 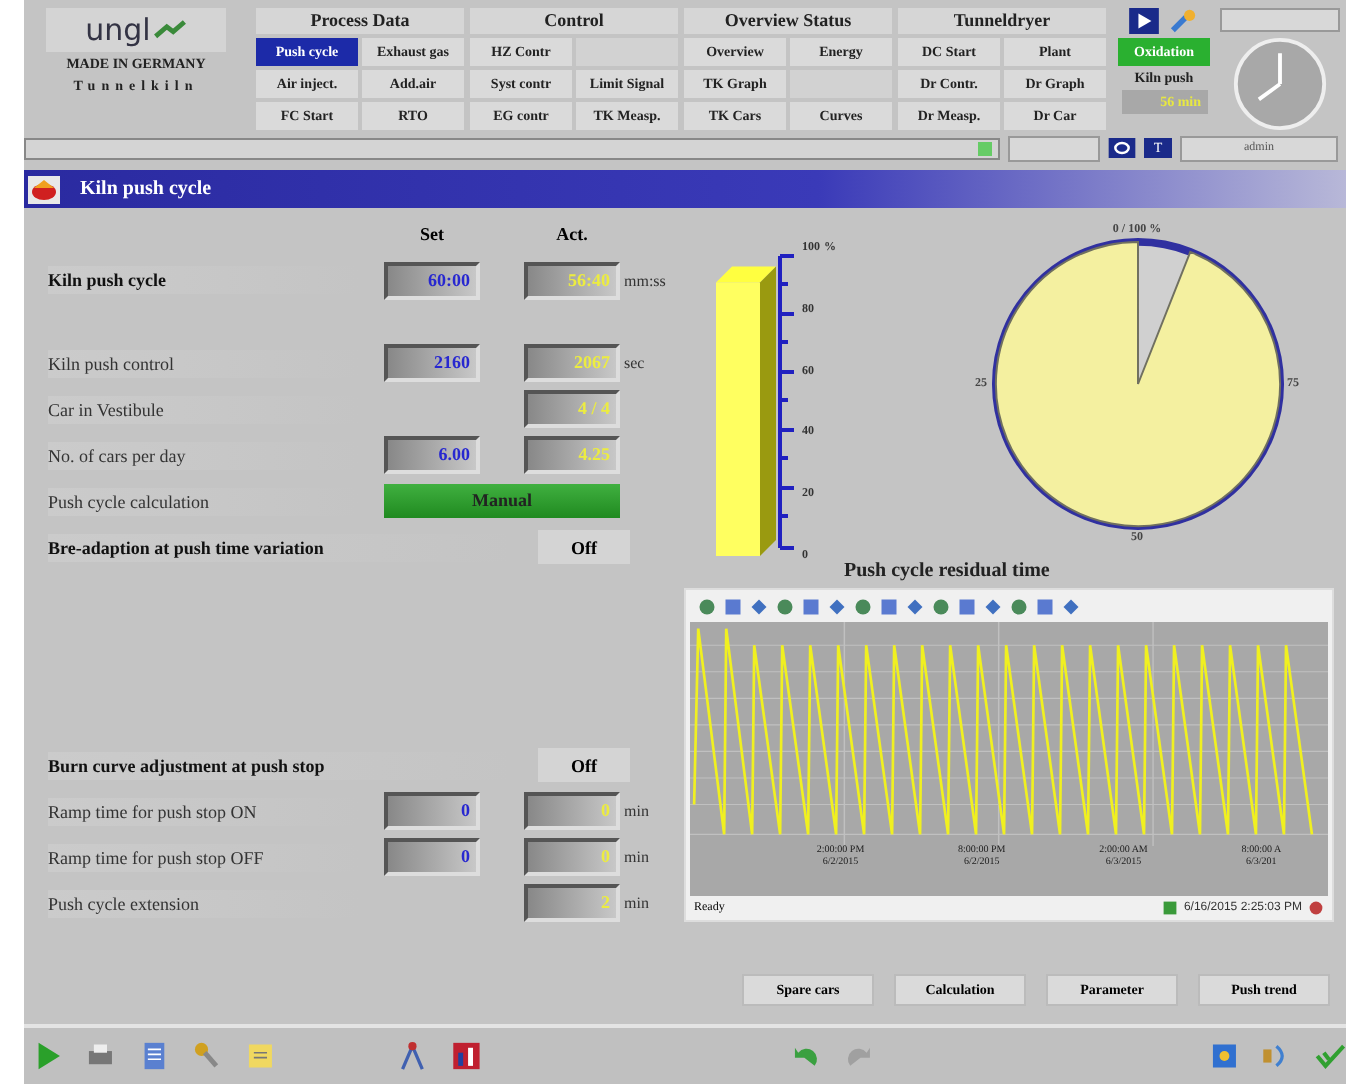 What do you see at coordinates (645, 280) in the screenshot?
I see `unit-label: mm:ss` at bounding box center [645, 280].